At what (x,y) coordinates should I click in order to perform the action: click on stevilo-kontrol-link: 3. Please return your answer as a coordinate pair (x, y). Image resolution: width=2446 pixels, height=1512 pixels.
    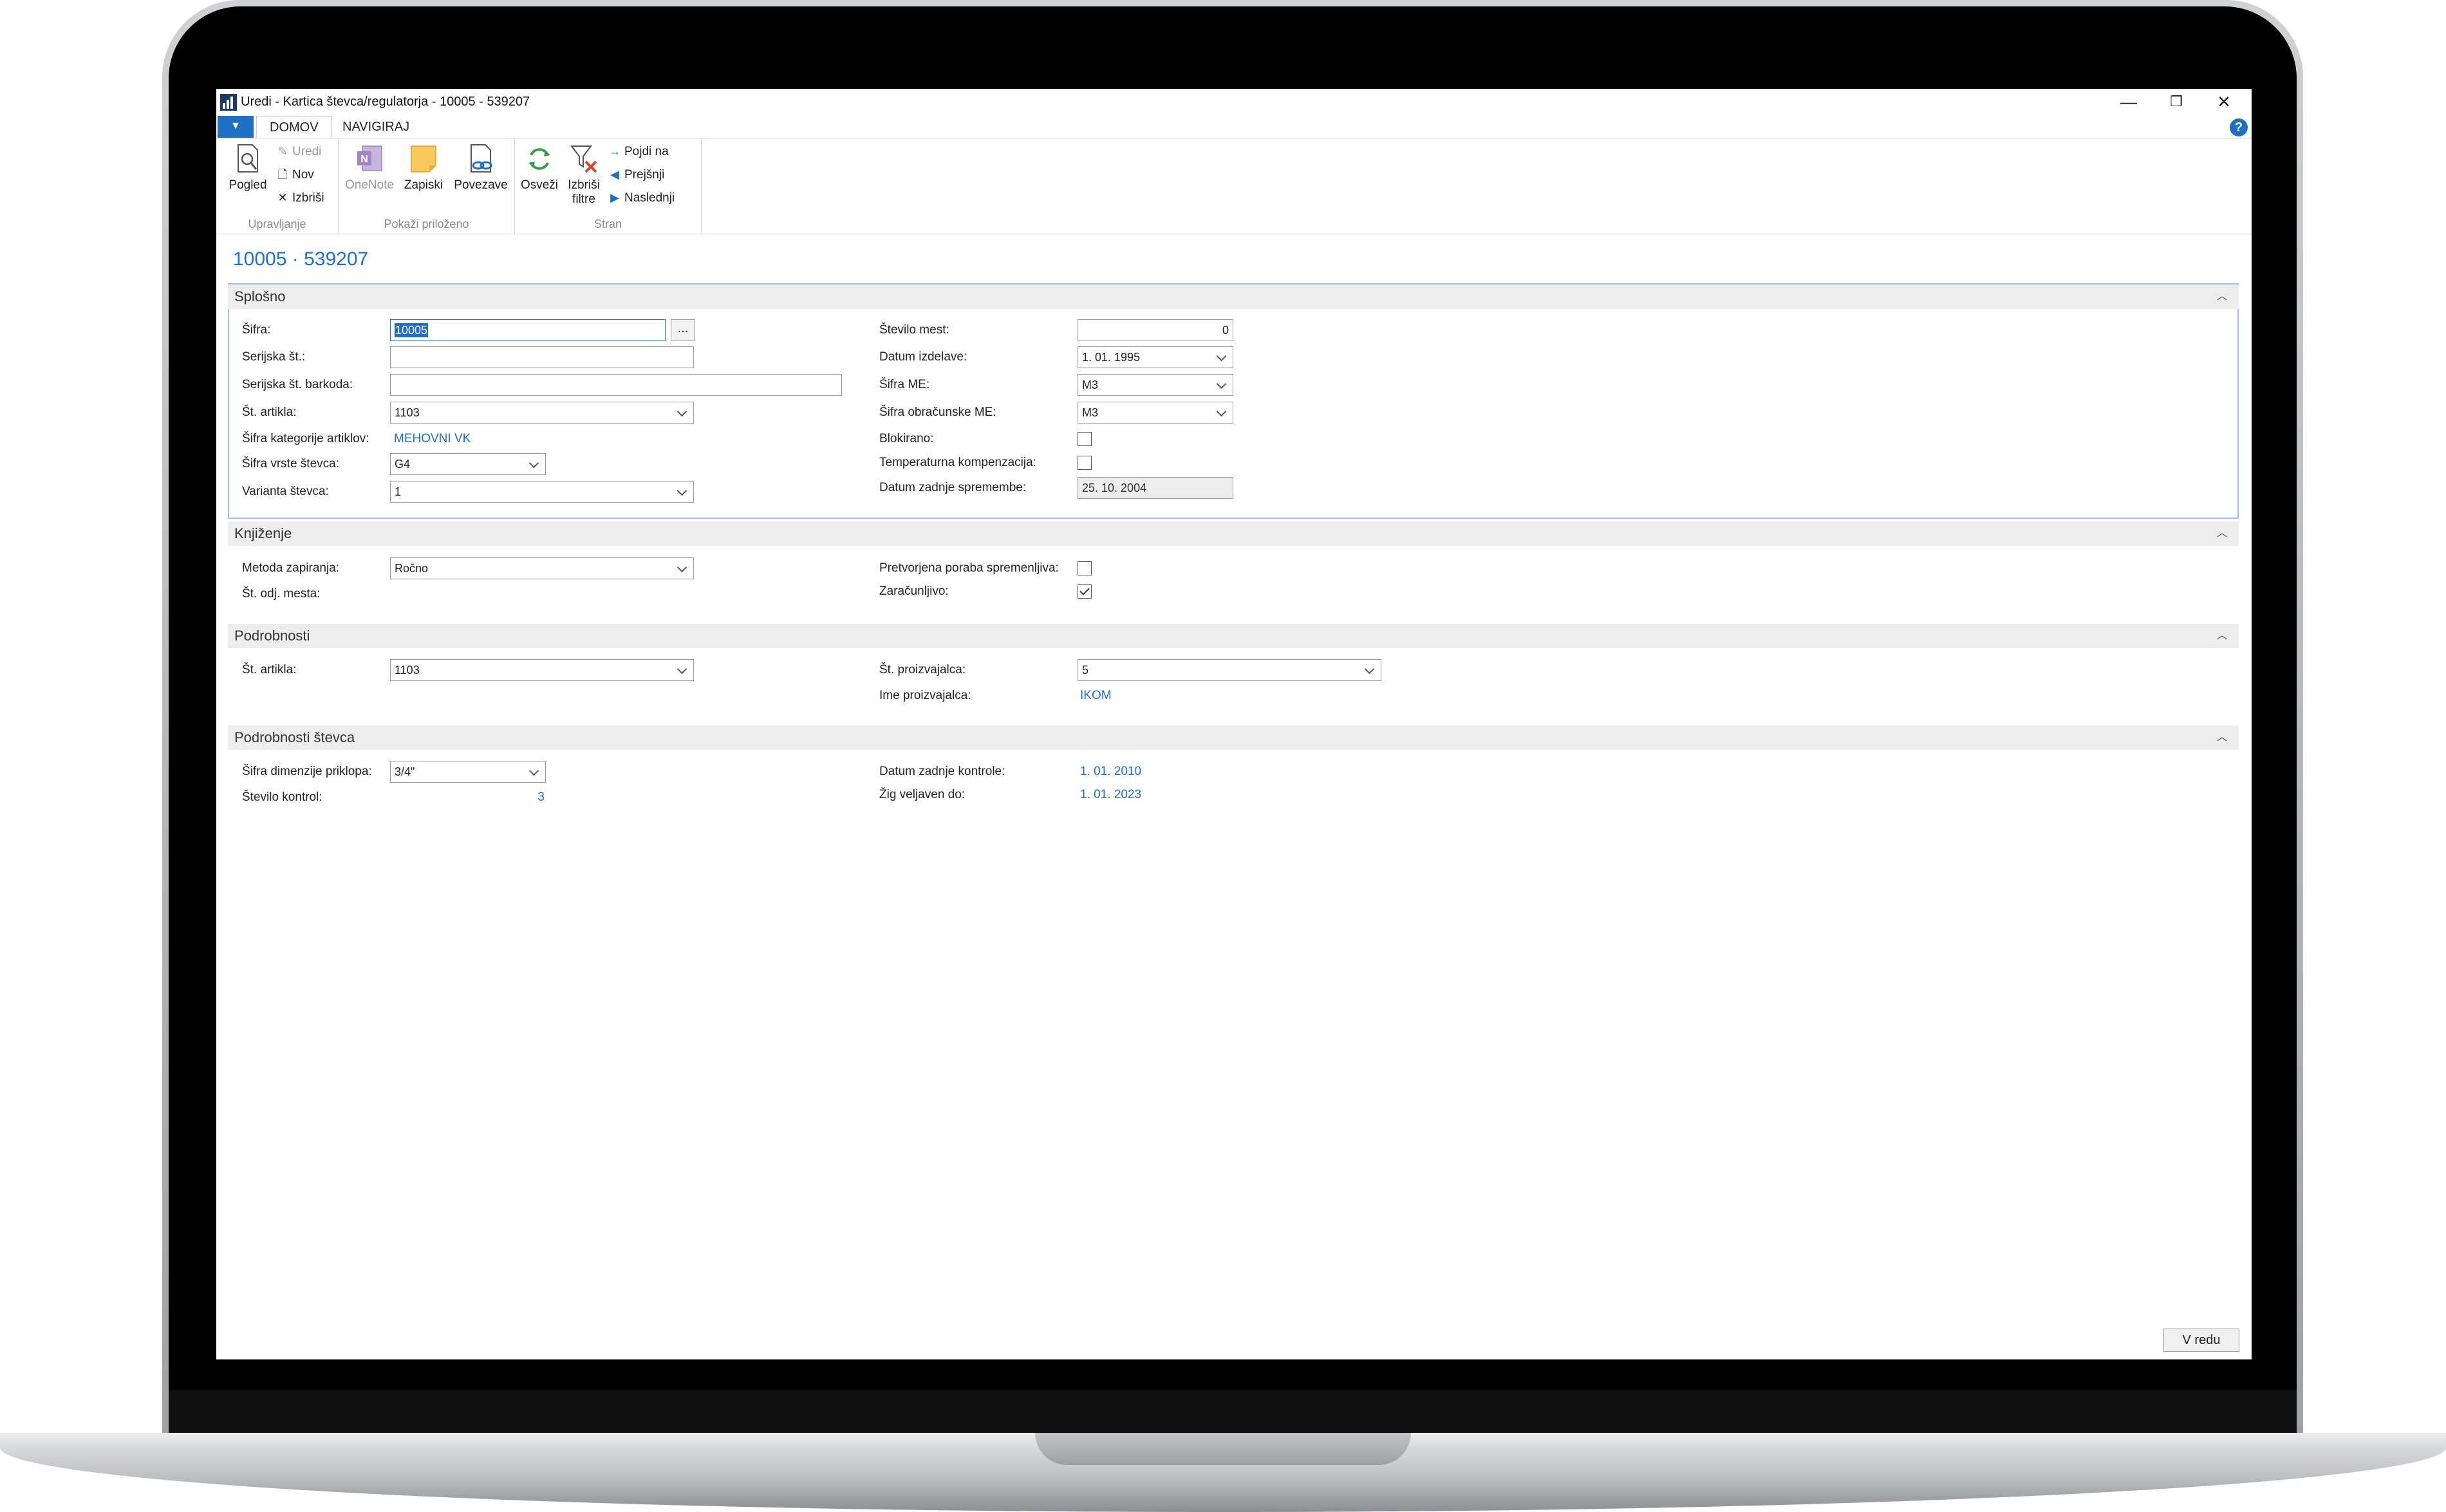
    Looking at the image, I should click on (528, 797).